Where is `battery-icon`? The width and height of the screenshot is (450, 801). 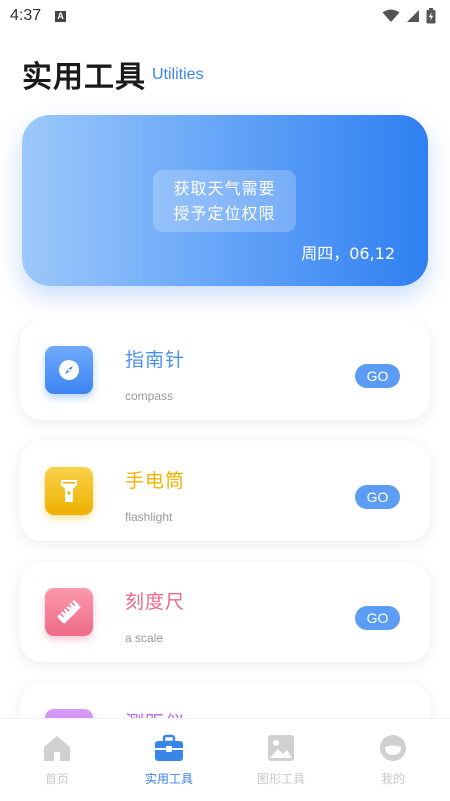
battery-icon is located at coordinates (431, 16).